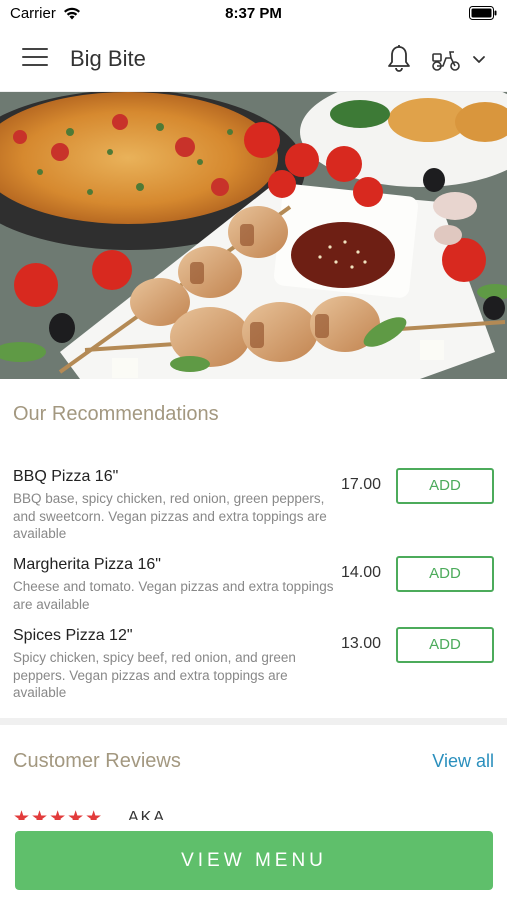 The image size is (507, 900). I want to click on reviews-title: Customer Reviews, so click(97, 761).